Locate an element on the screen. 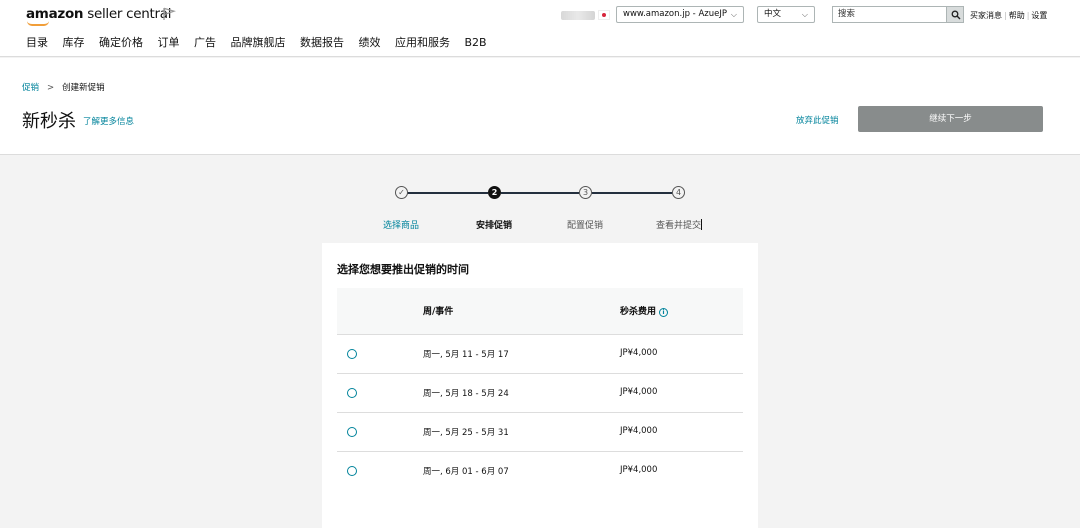  step-4-label-text: 查看并提交 is located at coordinates (678, 226).